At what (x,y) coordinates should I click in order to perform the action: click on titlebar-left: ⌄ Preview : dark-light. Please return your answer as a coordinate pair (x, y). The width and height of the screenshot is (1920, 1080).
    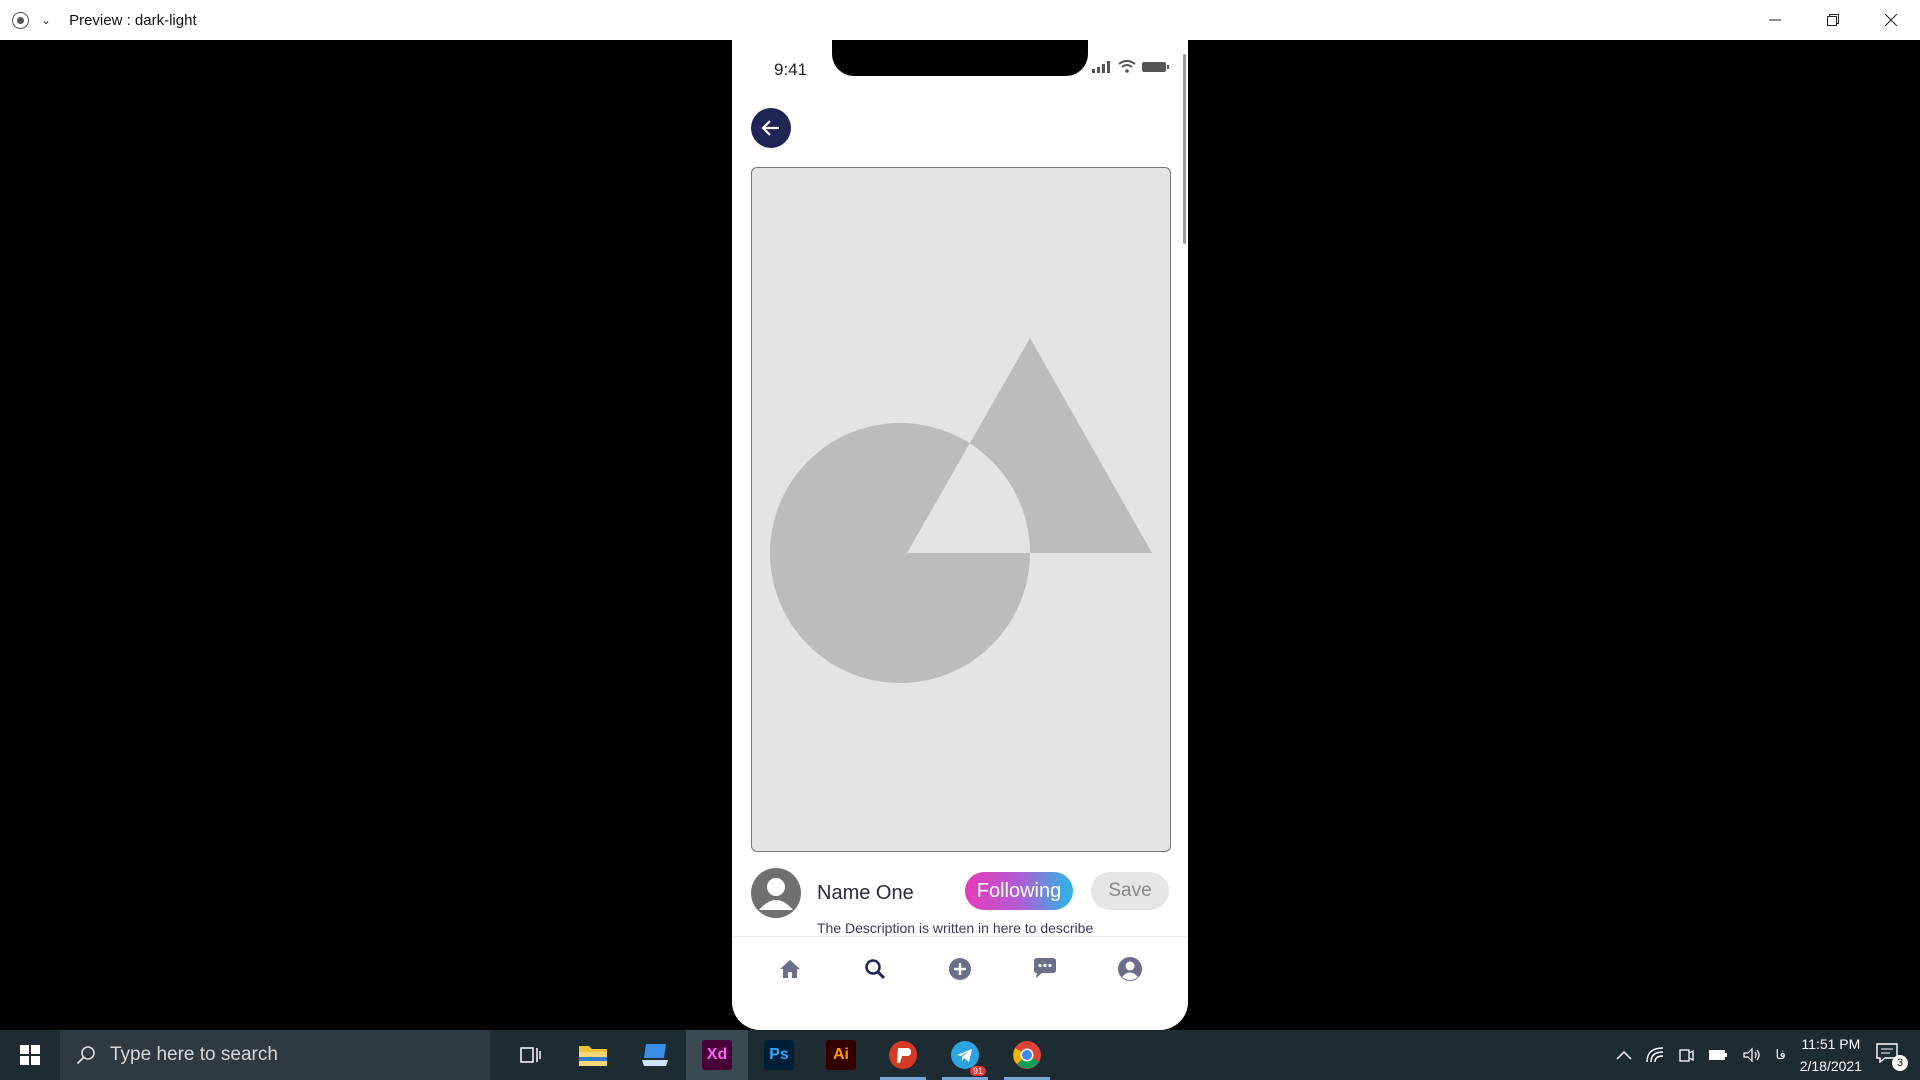
    Looking at the image, I should click on (98, 20).